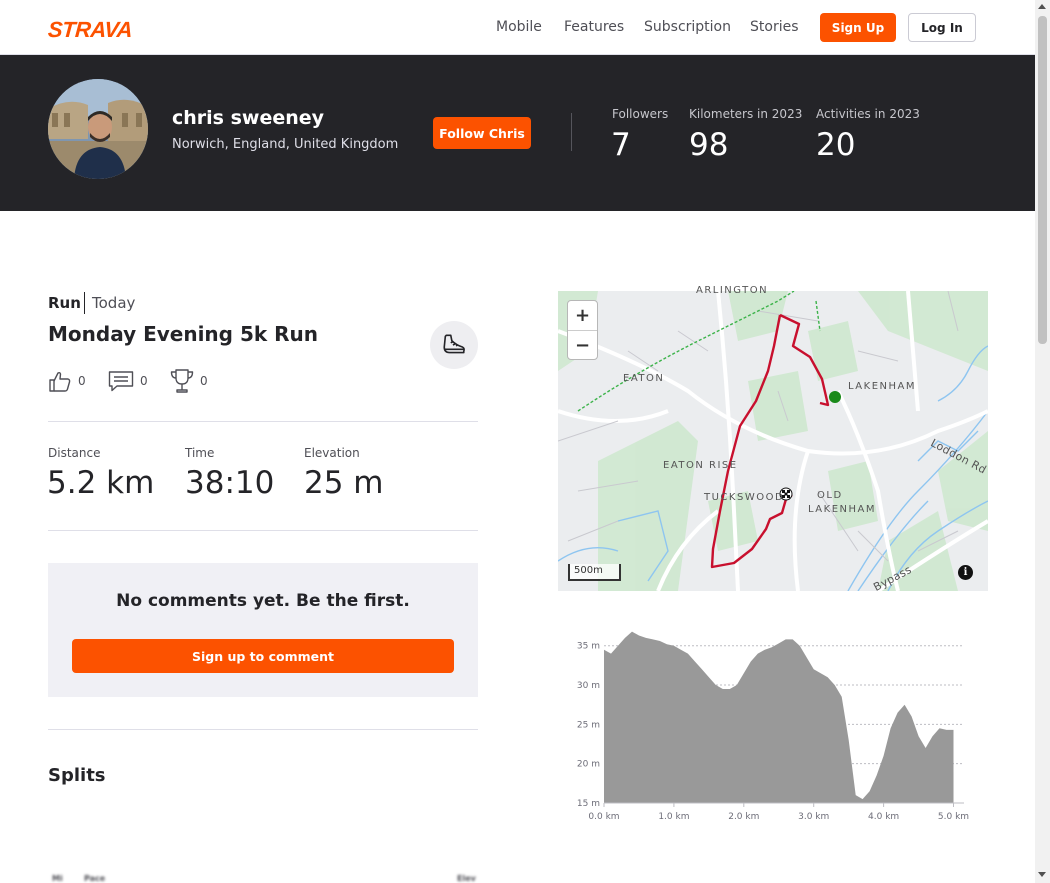  I want to click on map-label-lakenham: LAKENHAM, so click(882, 386).